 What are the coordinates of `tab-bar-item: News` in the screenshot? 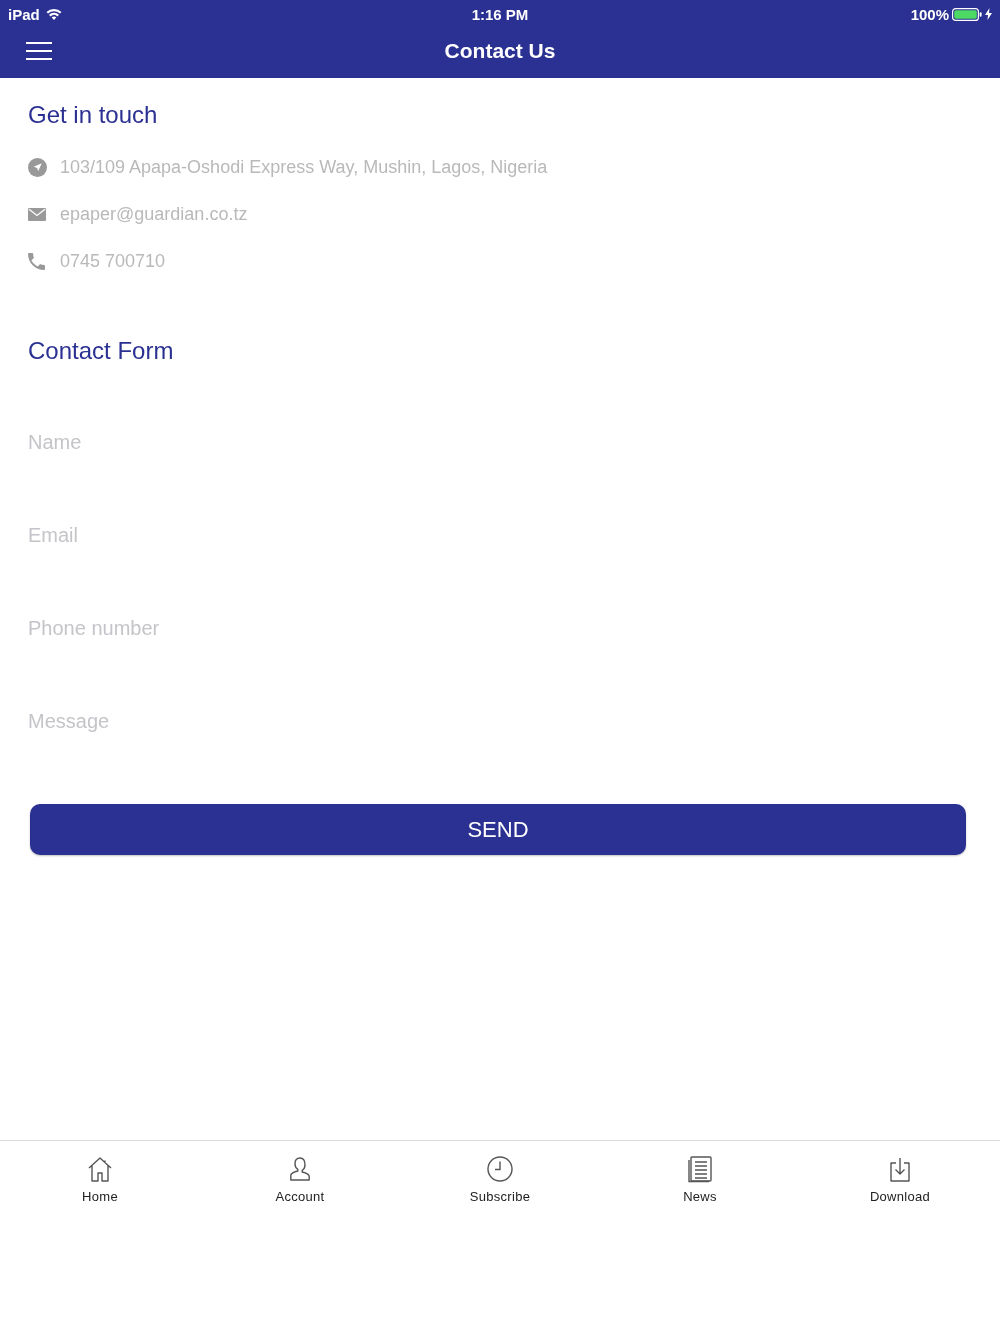 It's located at (700, 1179).